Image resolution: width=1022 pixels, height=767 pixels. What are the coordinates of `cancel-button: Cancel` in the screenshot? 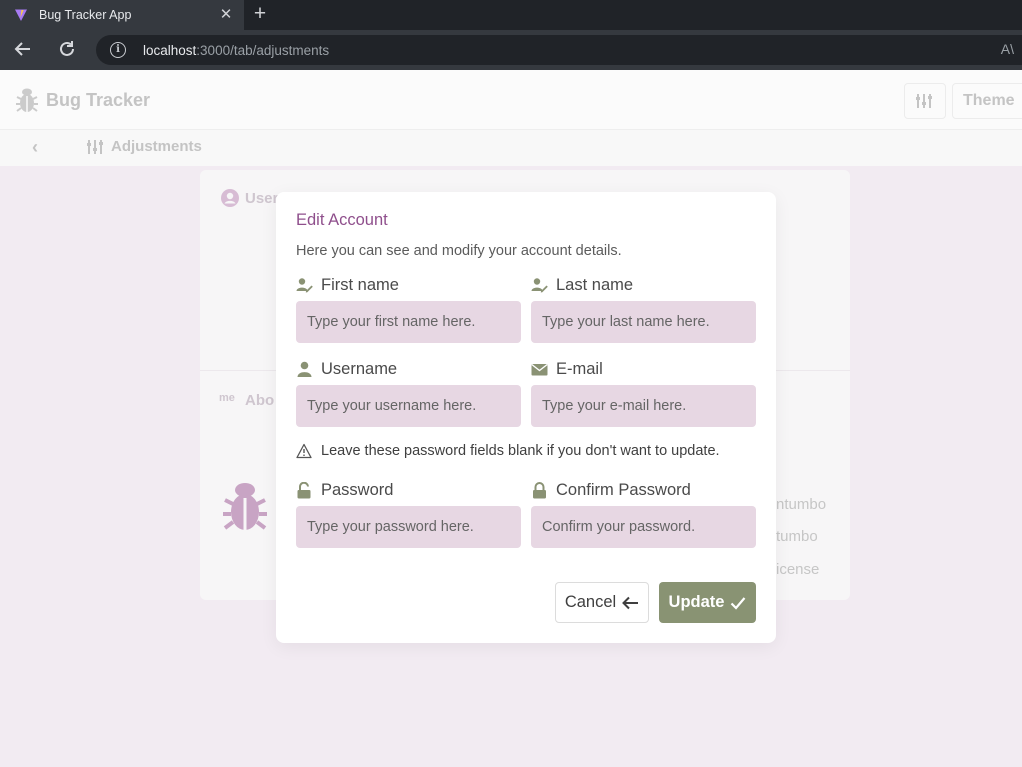 It's located at (602, 602).